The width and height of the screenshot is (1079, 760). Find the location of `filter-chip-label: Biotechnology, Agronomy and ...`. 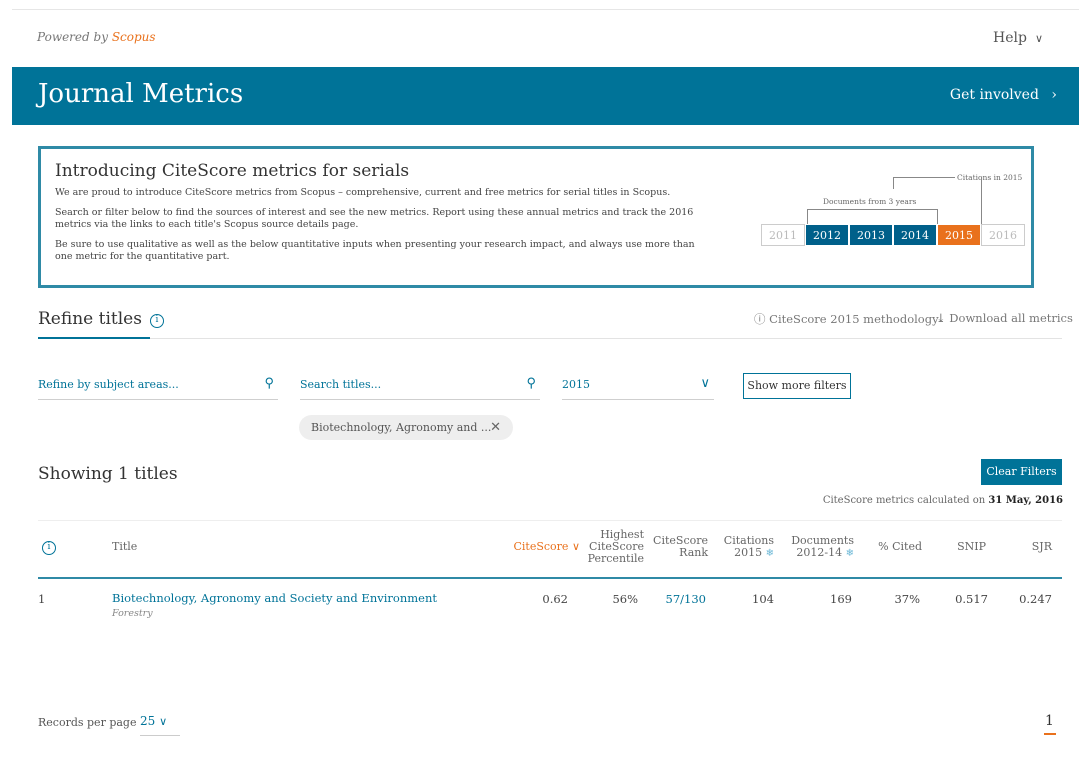

filter-chip-label: Biotechnology, Agronomy and ... is located at coordinates (401, 427).